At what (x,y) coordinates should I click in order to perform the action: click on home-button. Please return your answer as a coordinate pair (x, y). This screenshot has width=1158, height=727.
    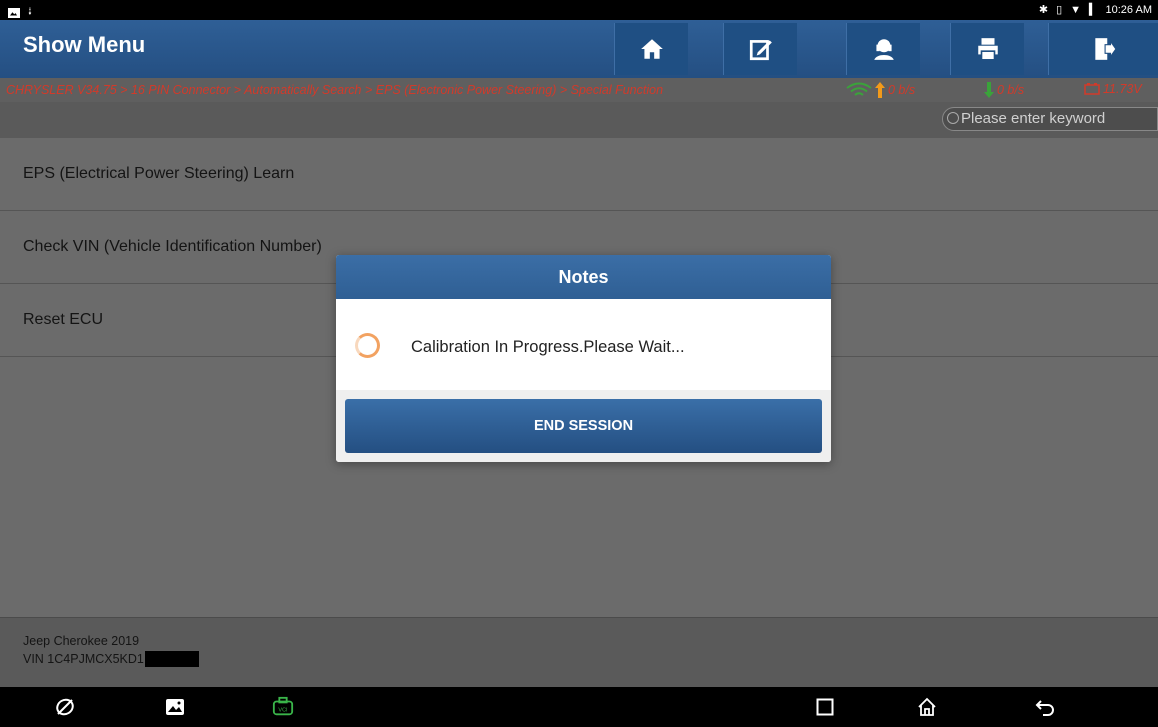
    Looking at the image, I should click on (651, 49).